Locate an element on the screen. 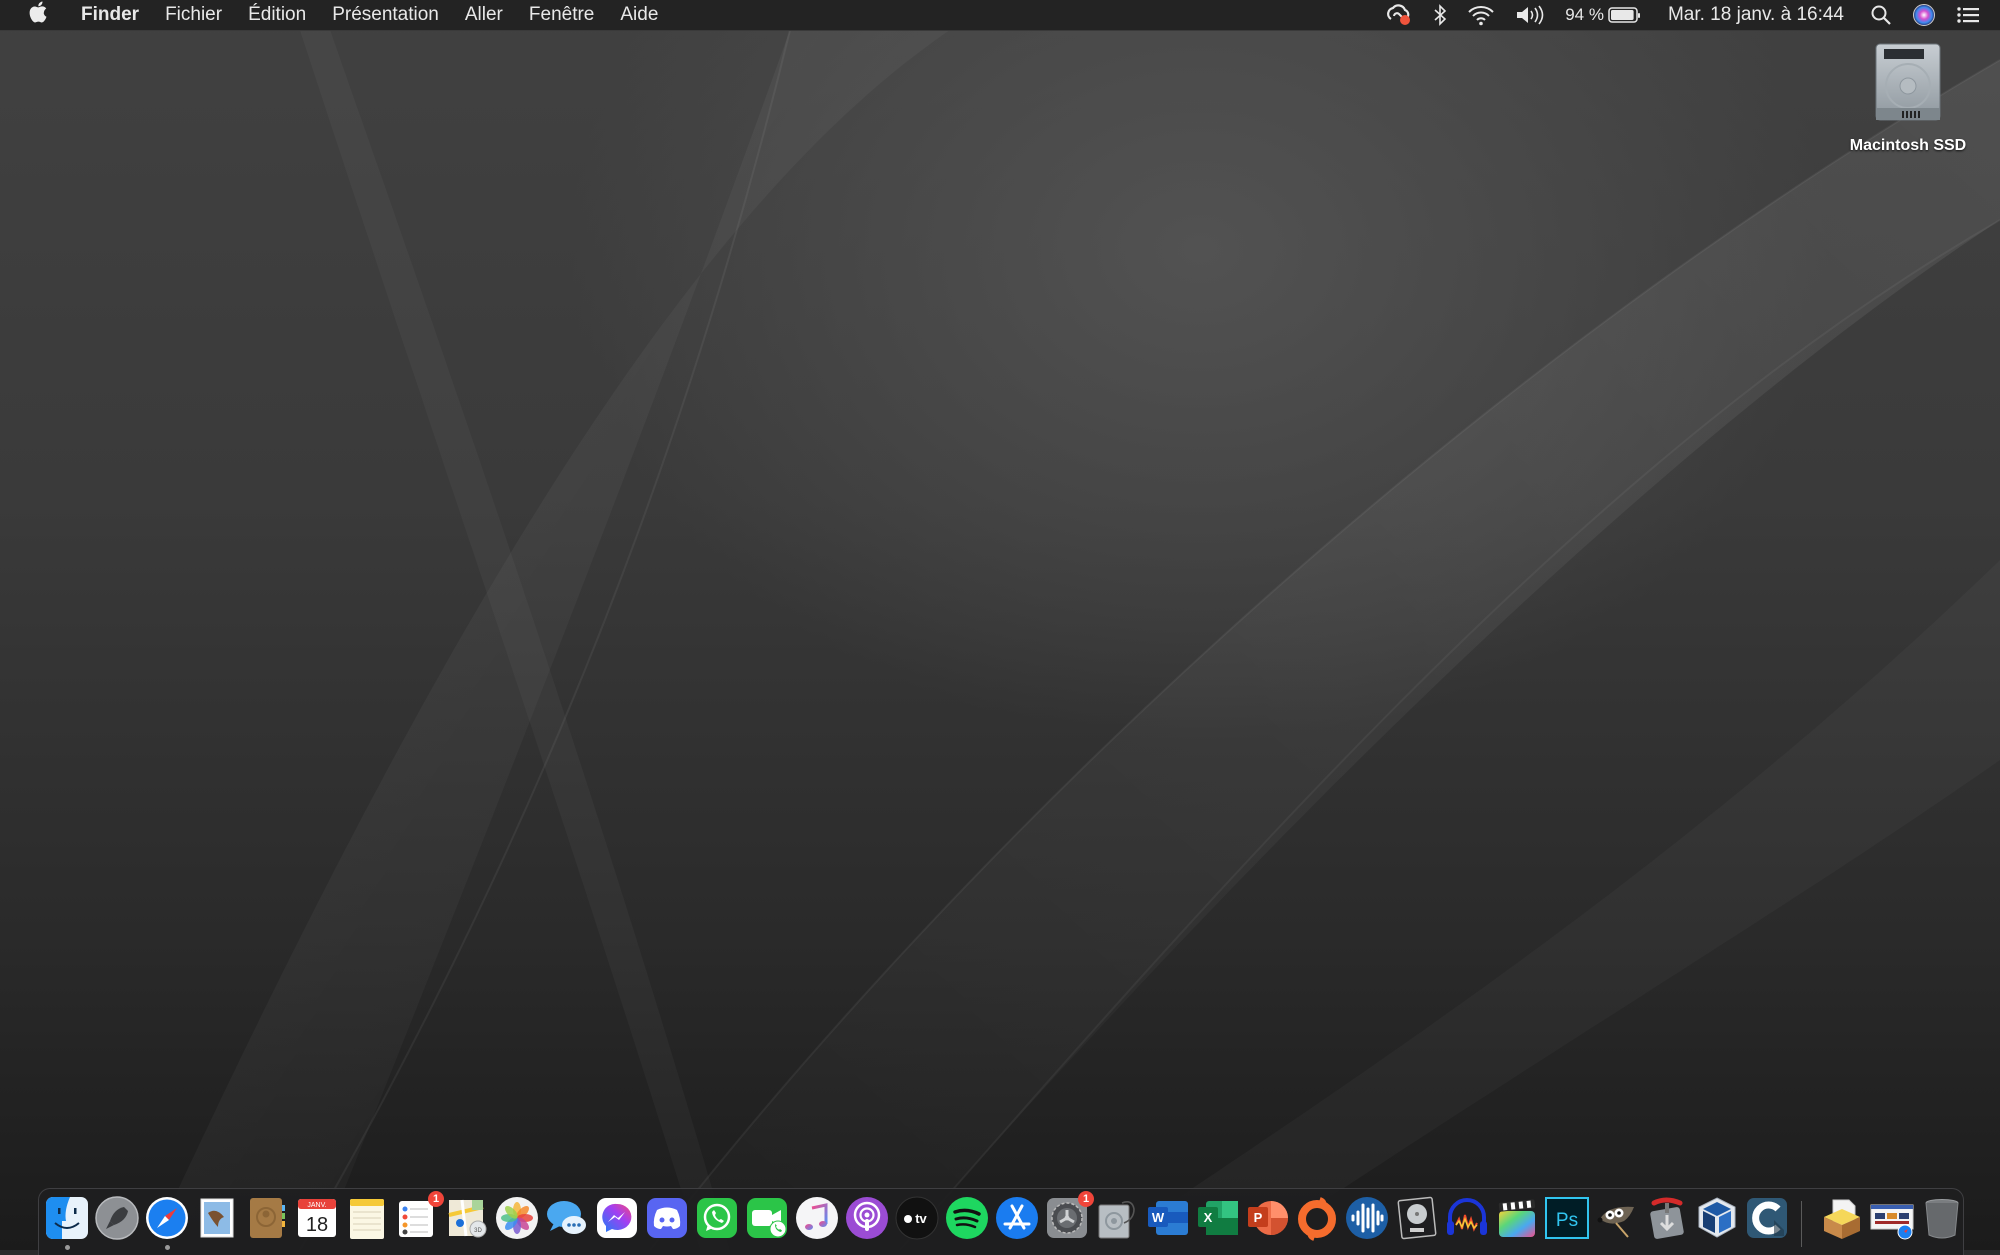 The height and width of the screenshot is (1255, 2000). video-camera-icon is located at coordinates (767, 1218).